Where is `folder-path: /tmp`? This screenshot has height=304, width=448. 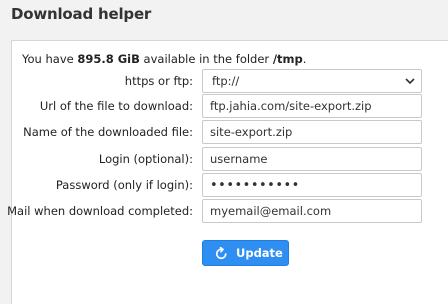 folder-path: /tmp is located at coordinates (287, 59).